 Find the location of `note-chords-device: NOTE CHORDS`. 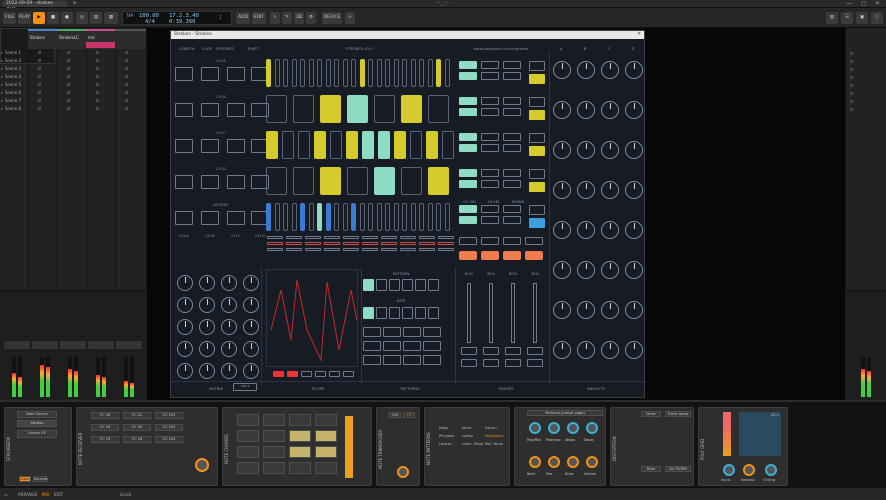

note-chords-device: NOTE CHORDS is located at coordinates (297, 446).